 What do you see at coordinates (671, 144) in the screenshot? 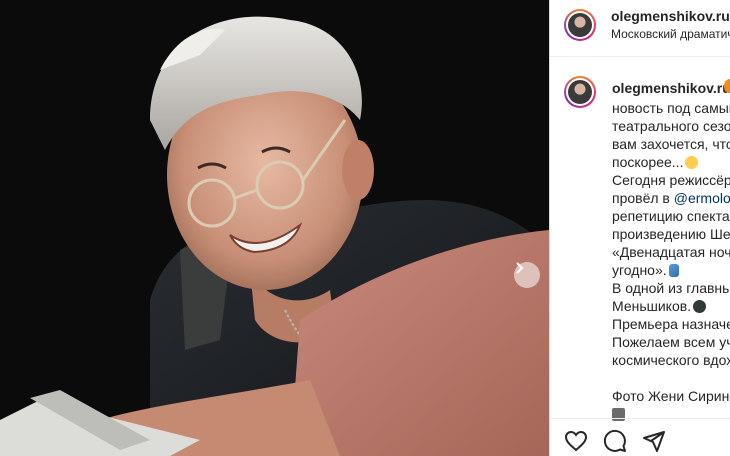
I see `caption-line: вам захочется, чтоб` at bounding box center [671, 144].